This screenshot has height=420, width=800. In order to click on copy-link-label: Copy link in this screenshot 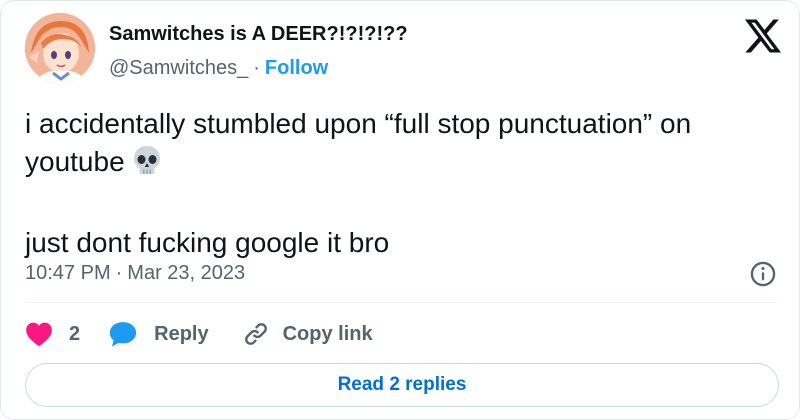, I will do `click(327, 333)`.